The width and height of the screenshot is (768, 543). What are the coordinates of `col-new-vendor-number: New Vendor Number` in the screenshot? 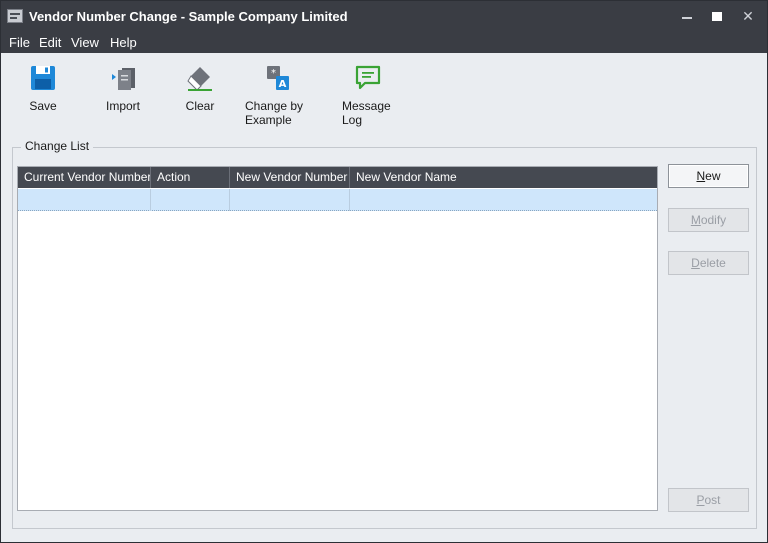 It's located at (290, 177).